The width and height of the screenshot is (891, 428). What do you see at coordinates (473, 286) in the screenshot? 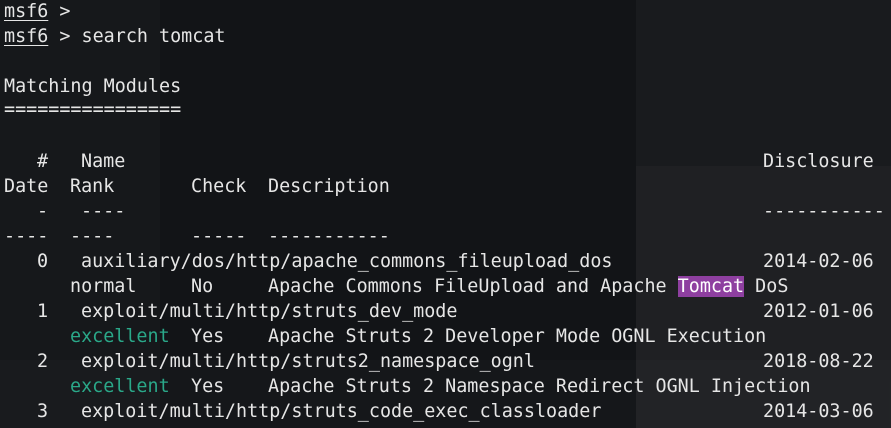
I see `description-text: Apache Commons FileUpload and Apache` at bounding box center [473, 286].